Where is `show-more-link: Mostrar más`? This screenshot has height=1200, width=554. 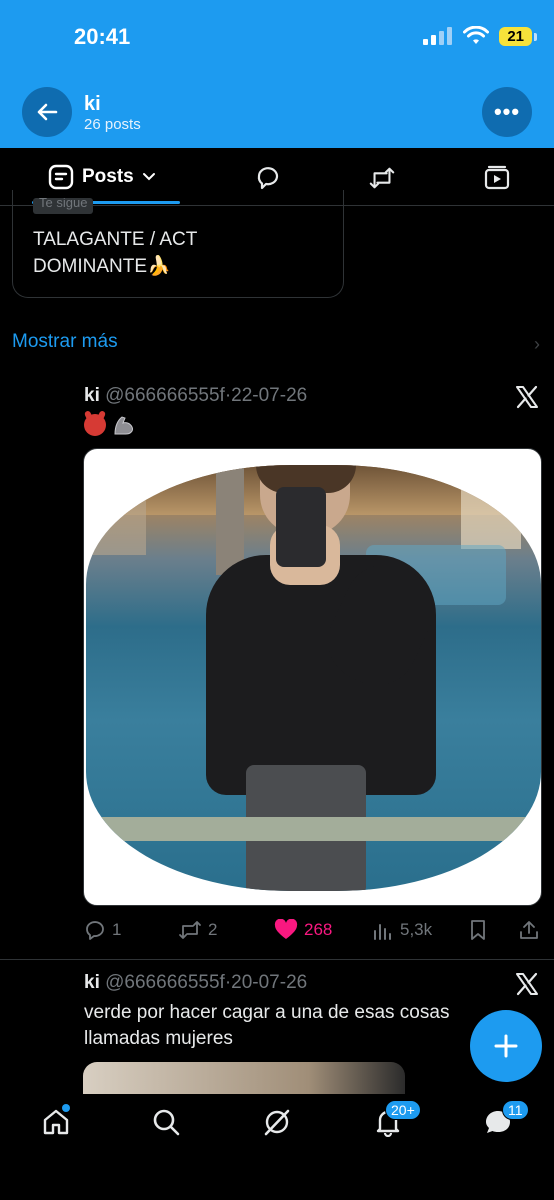 show-more-link: Mostrar más is located at coordinates (65, 342).